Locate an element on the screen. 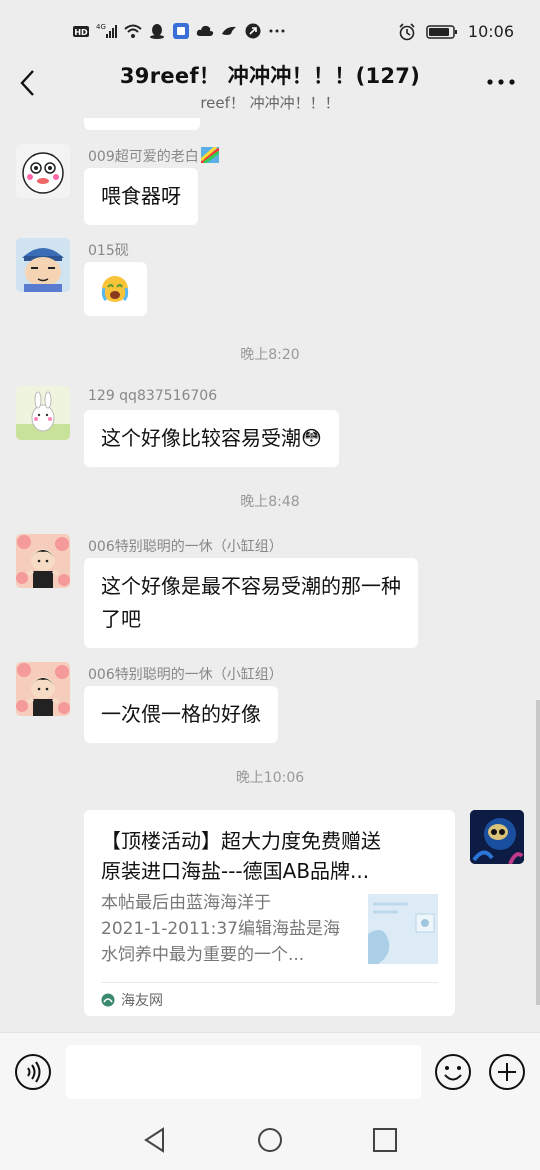  alarm-icon is located at coordinates (407, 31).